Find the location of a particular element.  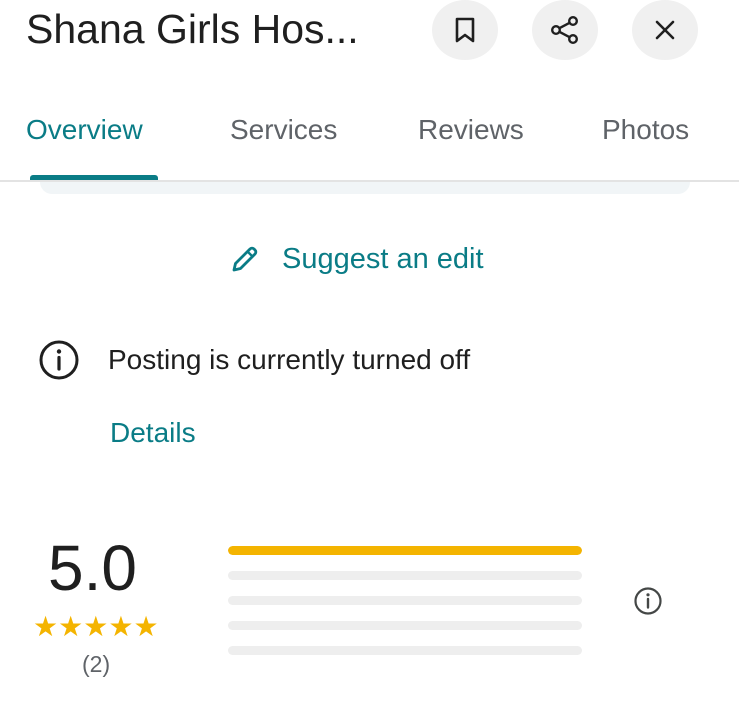

tab-services: Services is located at coordinates (283, 130).